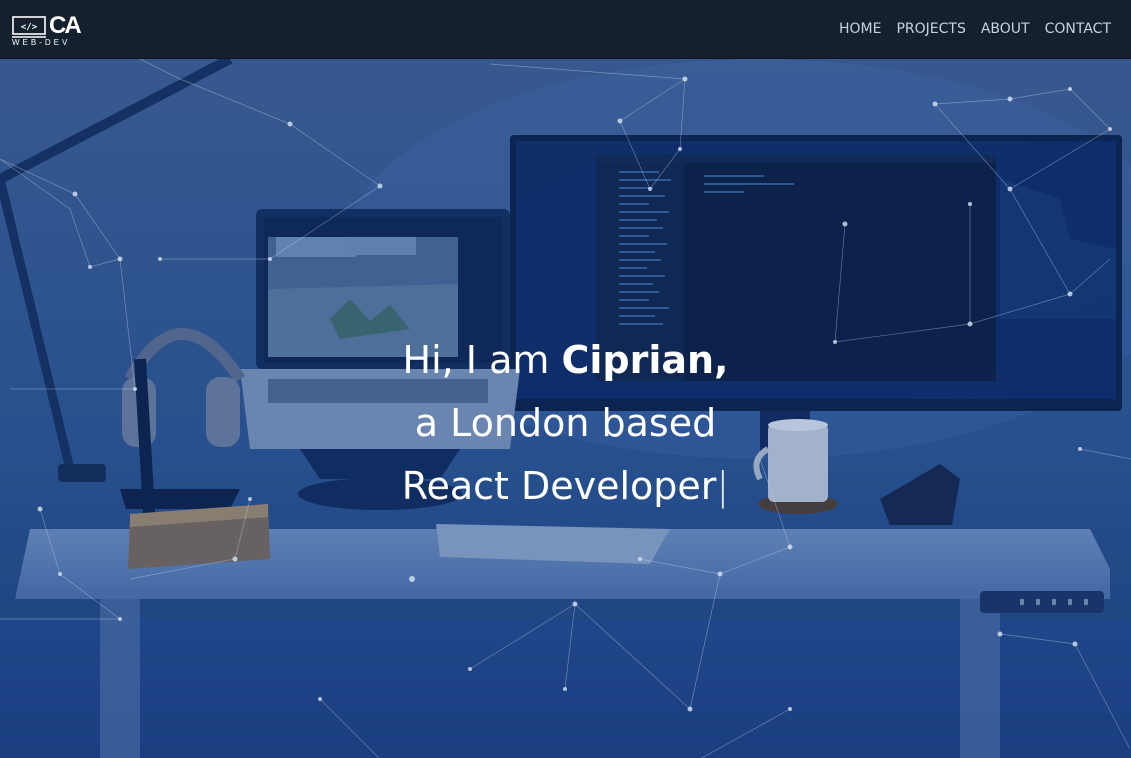  I want to click on headline-line-1: Hi, I am Ciprian,, so click(565, 360).